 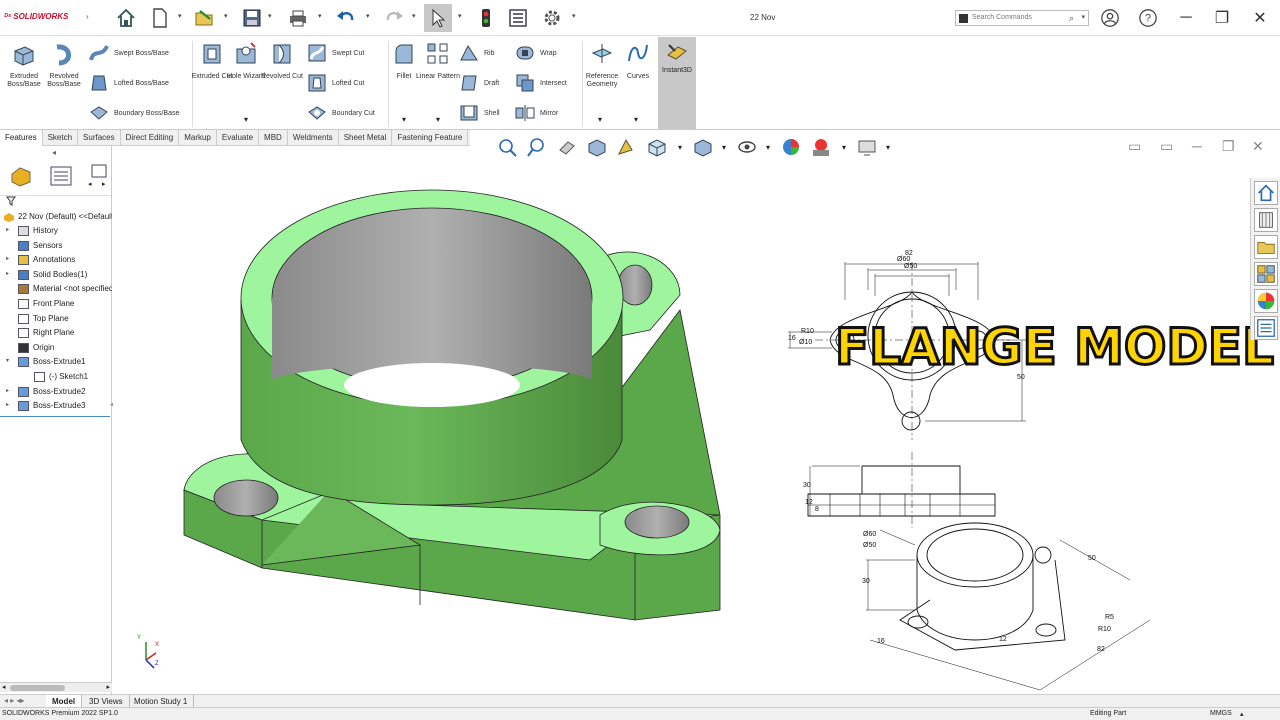 I want to click on tab-fastening-feature: Fastening Feature, so click(x=430, y=138).